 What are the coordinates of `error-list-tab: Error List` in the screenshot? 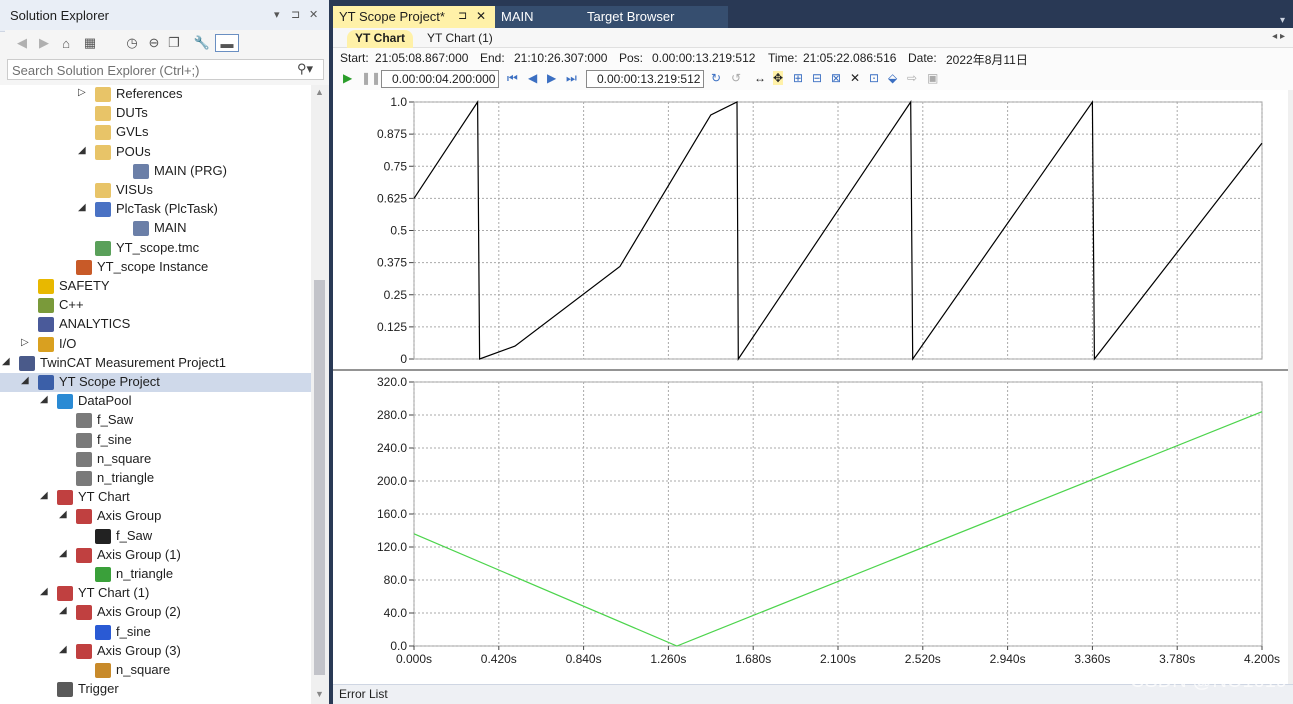 It's located at (363, 694).